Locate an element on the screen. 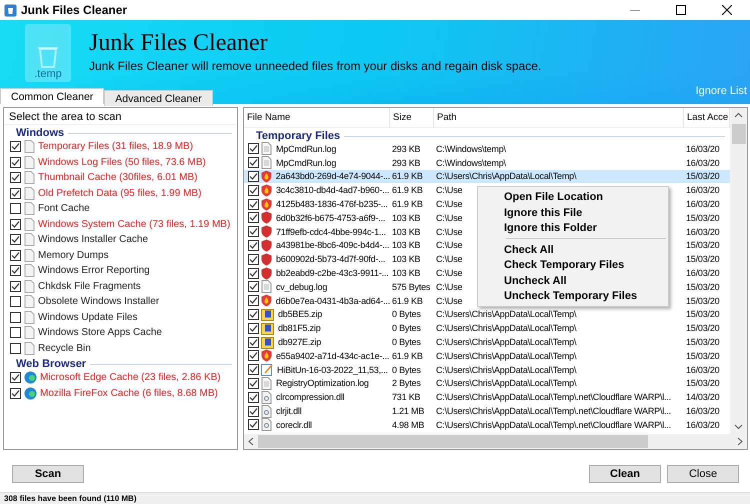 This screenshot has height=504, width=750. scan-area-item: Old Prefetch Data (95 files, 1.99 MB) is located at coordinates (120, 193).